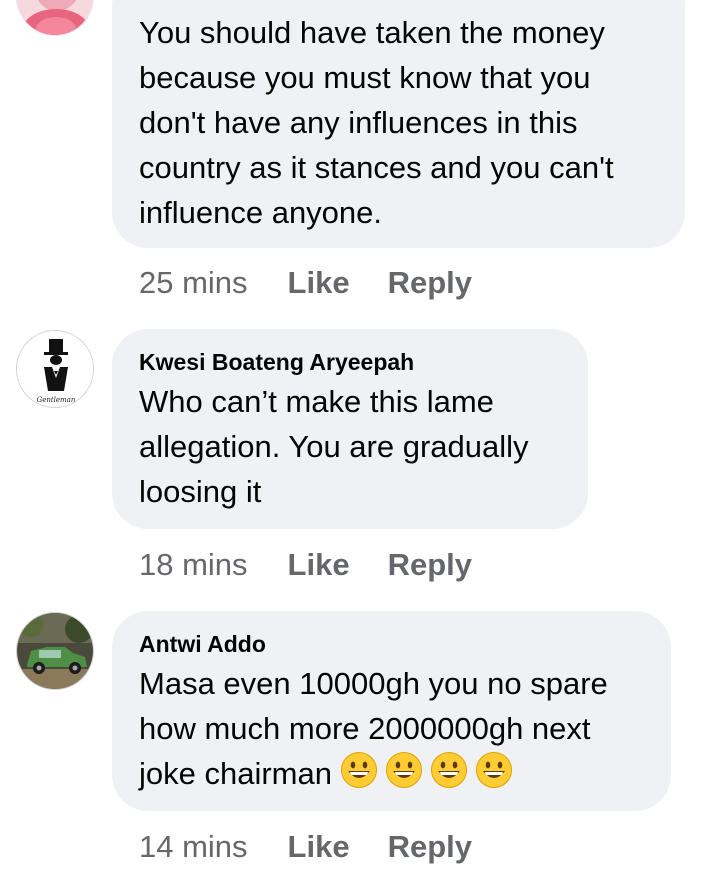  I want to click on gentleman-logo-icon: Gentleman, so click(55, 369).